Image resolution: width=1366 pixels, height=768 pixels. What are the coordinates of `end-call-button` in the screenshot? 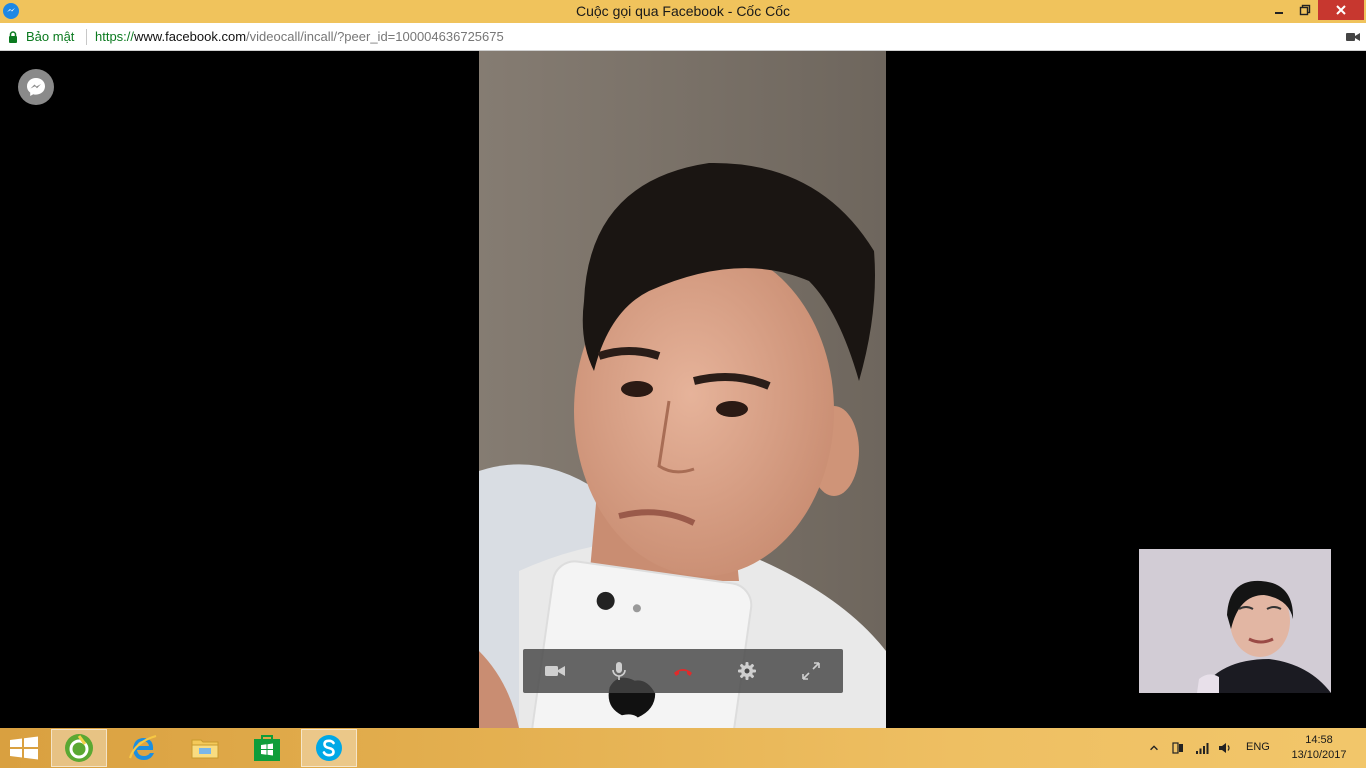 It's located at (683, 671).